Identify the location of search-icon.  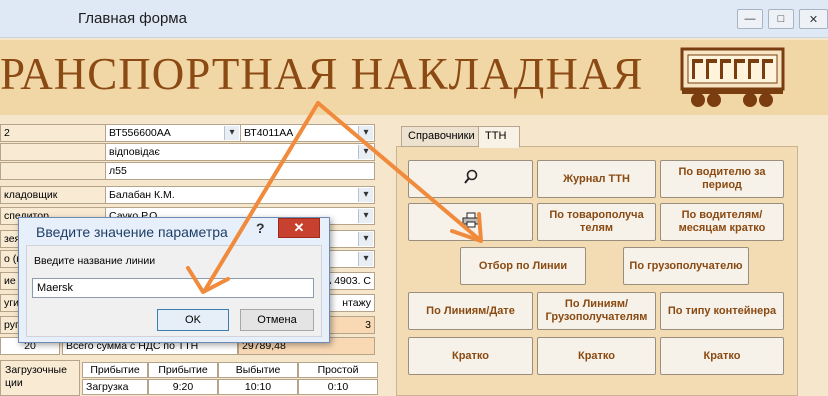
(471, 179).